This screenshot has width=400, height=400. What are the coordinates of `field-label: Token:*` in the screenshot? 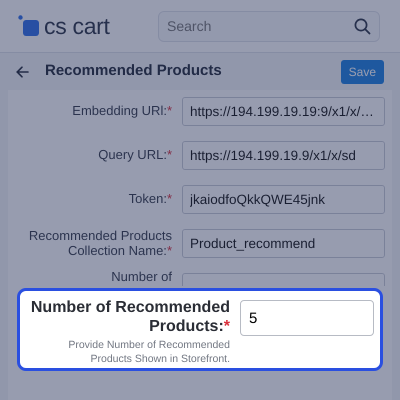 It's located at (150, 199).